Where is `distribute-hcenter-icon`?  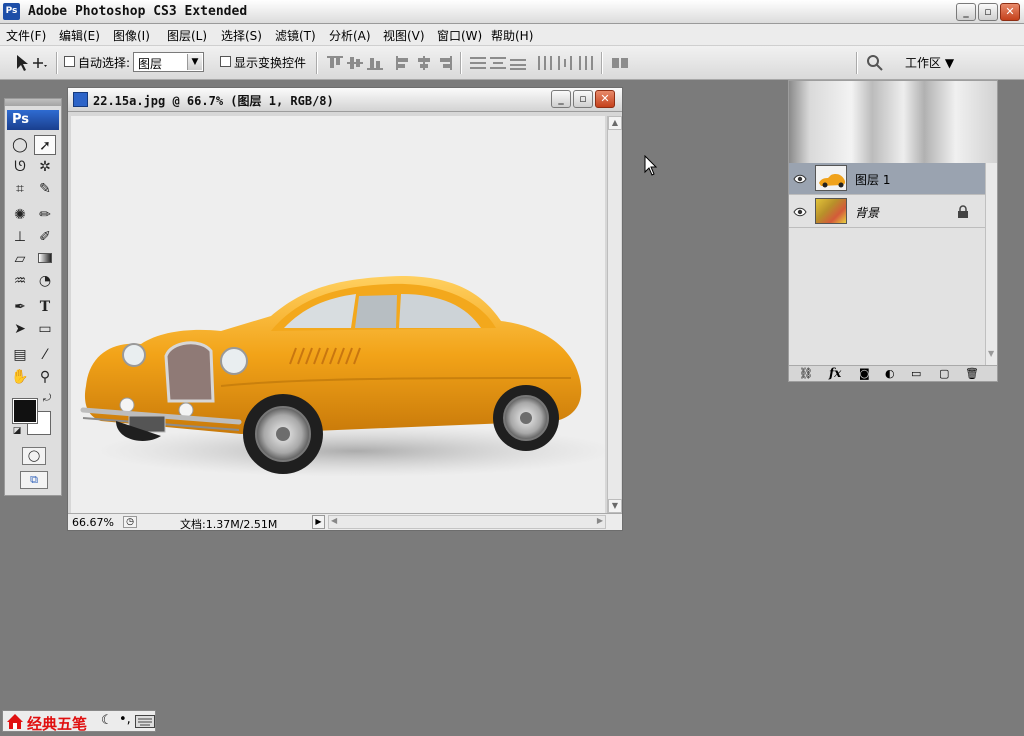
distribute-hcenter-icon is located at coordinates (565, 63).